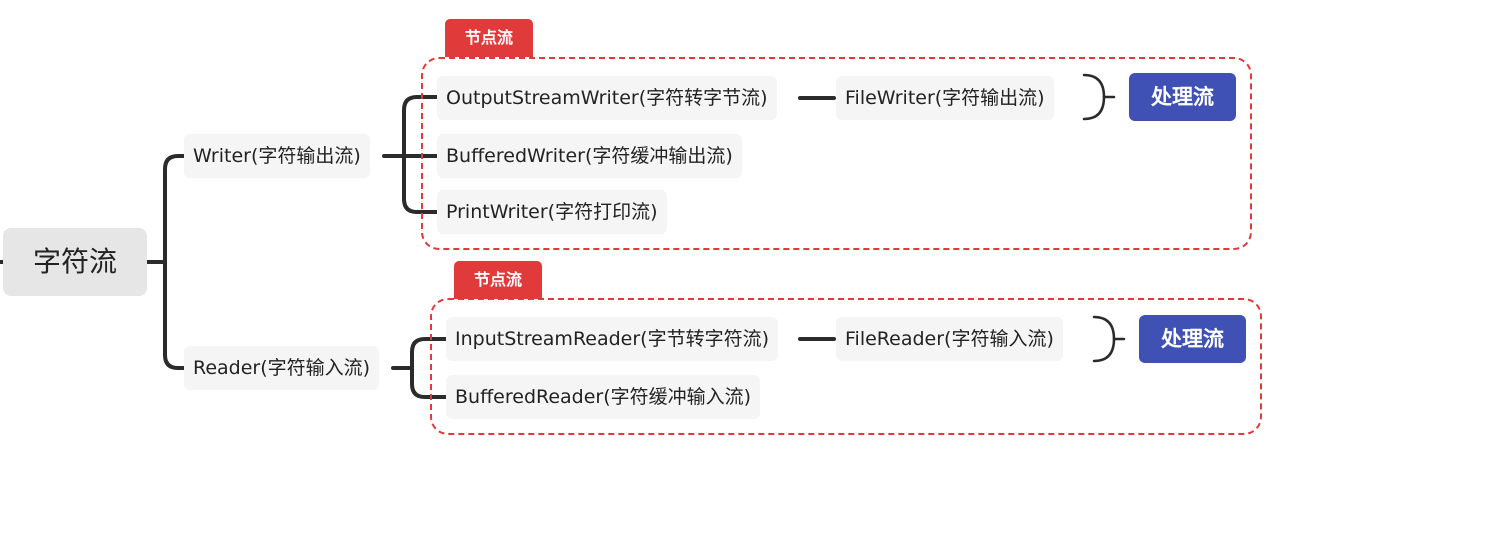 The image size is (1506, 538). Describe the element at coordinates (277, 156) in the screenshot. I see `writer-node: Writer(字符输出流)` at that location.